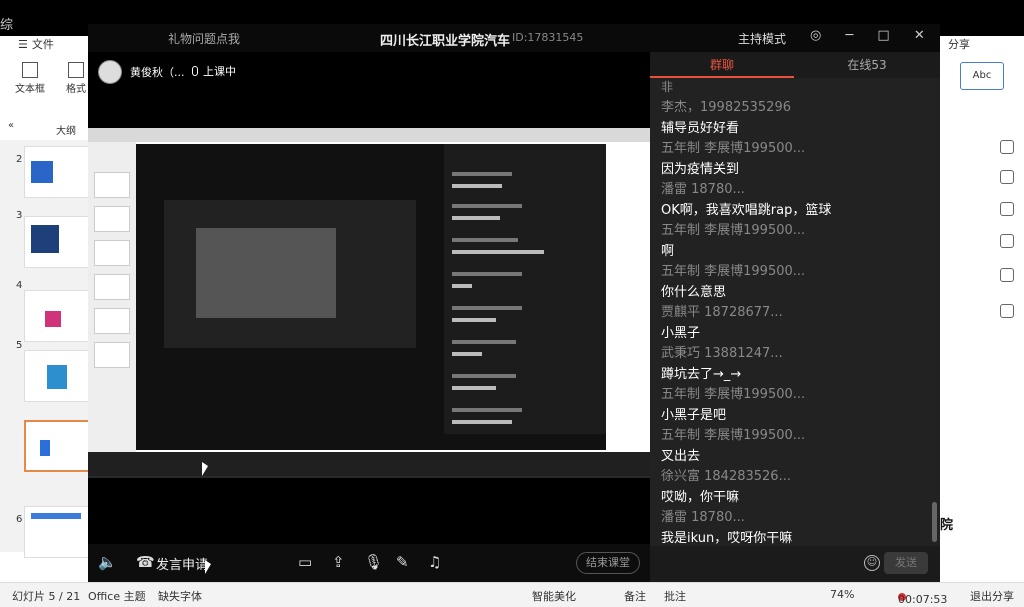  I want to click on image-icon, so click(1007, 209).